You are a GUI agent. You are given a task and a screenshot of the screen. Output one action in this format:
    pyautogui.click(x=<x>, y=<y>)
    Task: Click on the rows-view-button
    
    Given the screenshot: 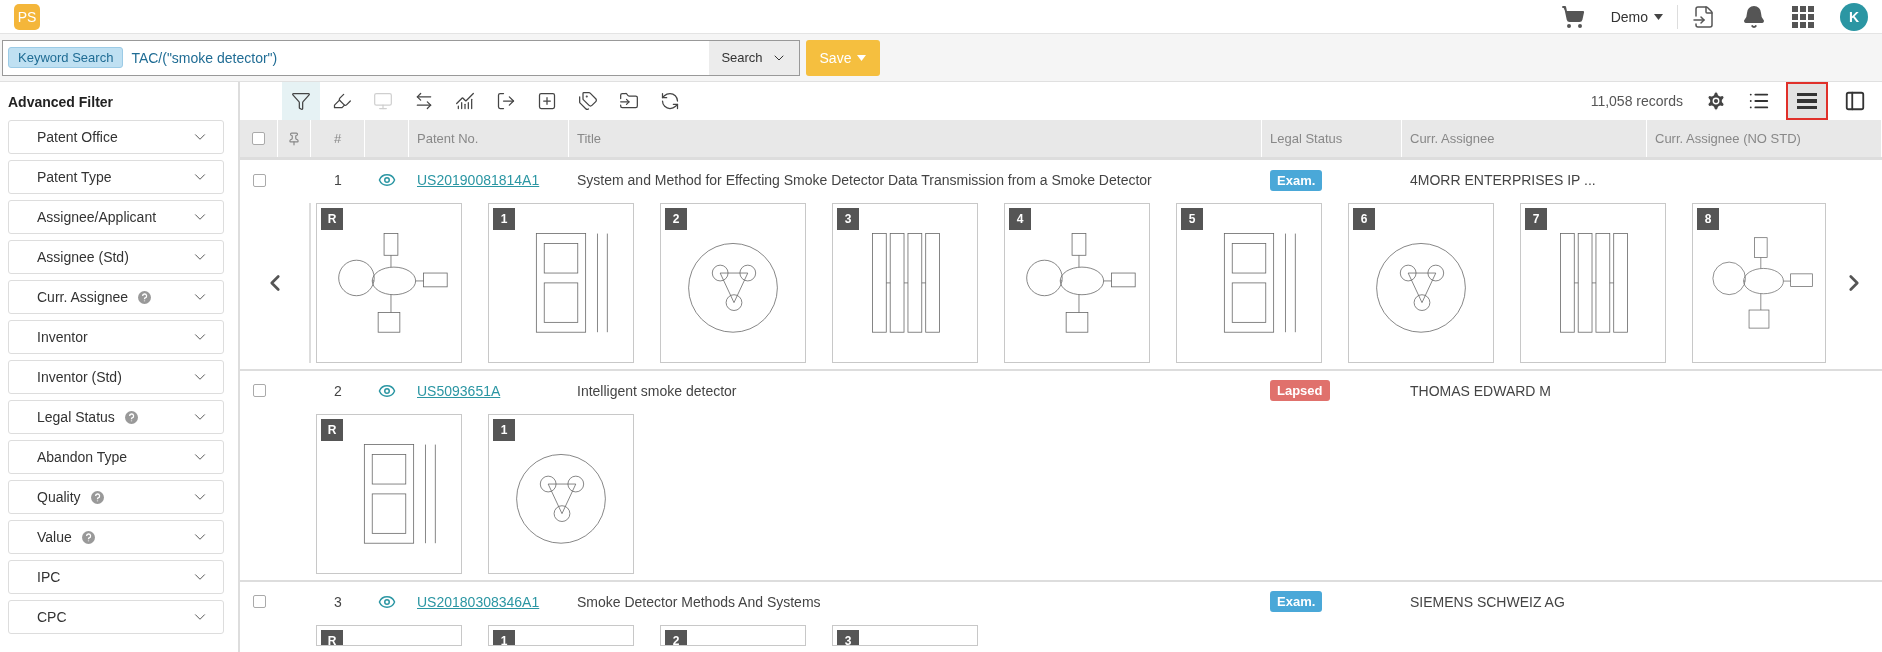 What is the action you would take?
    pyautogui.click(x=1807, y=101)
    